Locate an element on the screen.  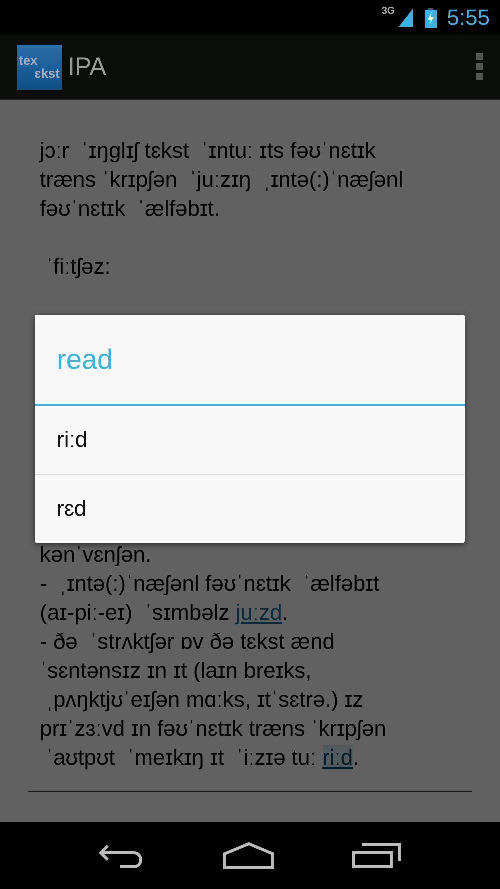
app-logo: tex ɛkst is located at coordinates (39, 67).